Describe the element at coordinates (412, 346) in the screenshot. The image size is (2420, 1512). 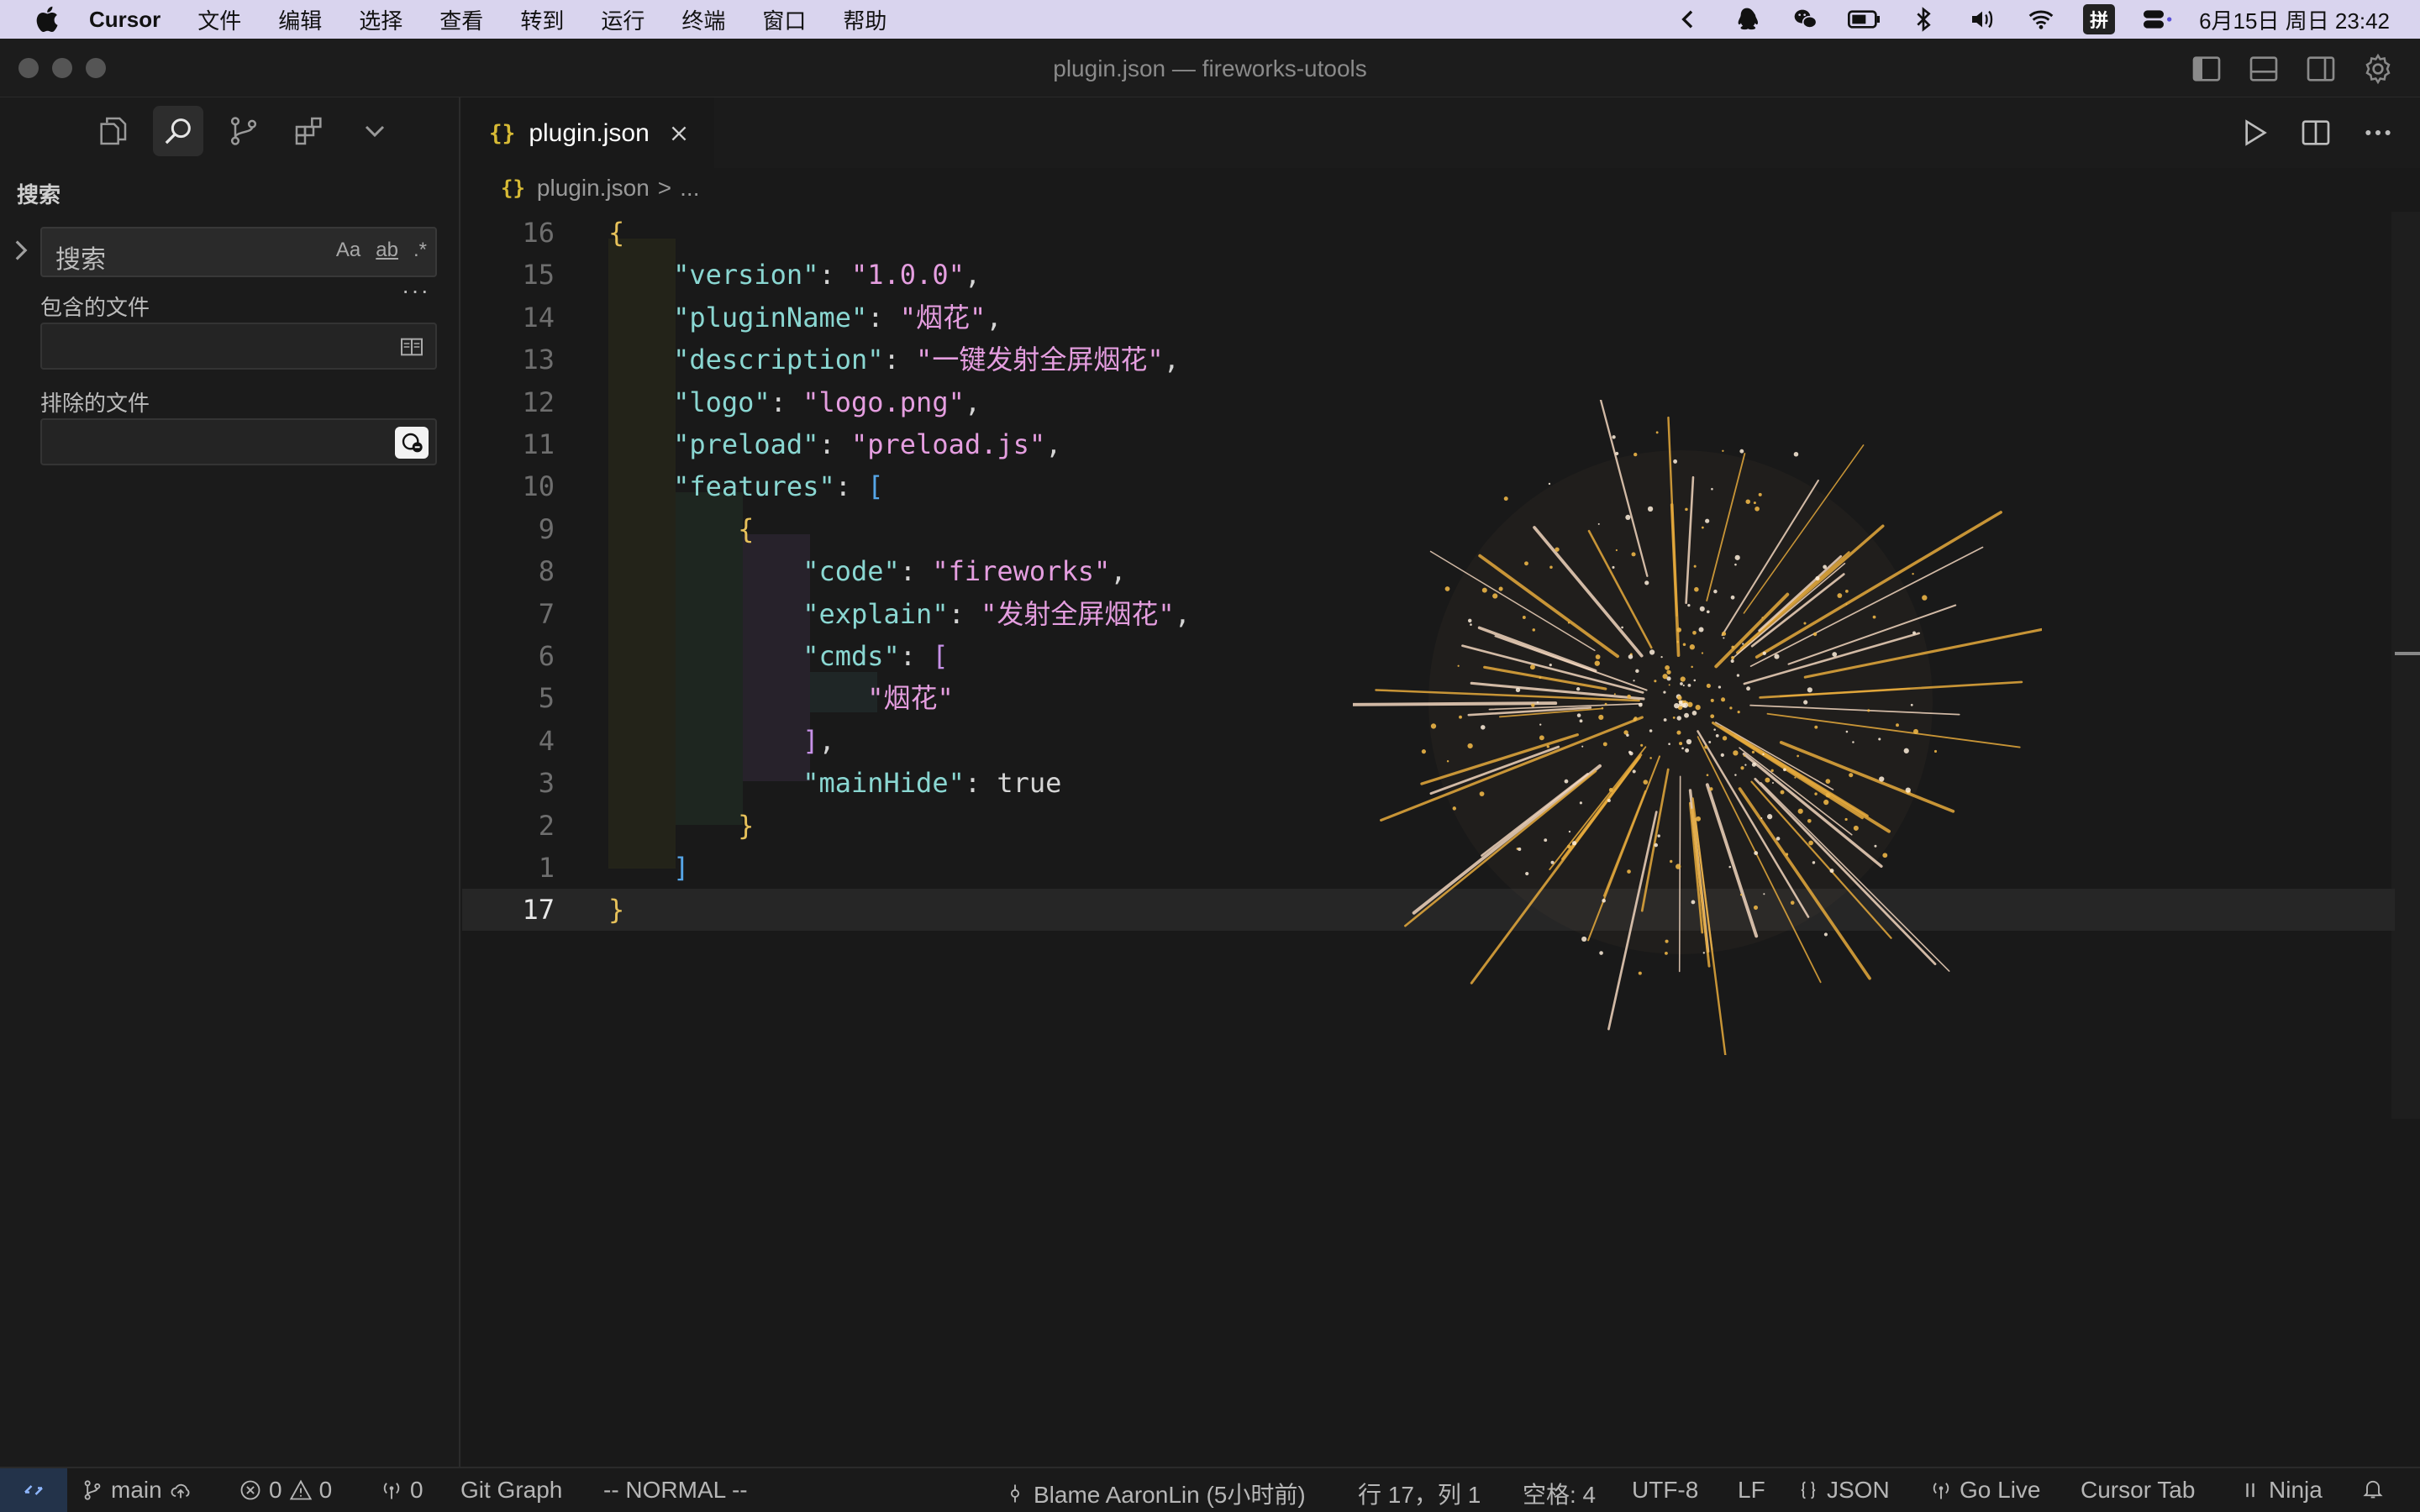
I see `book-icon` at that location.